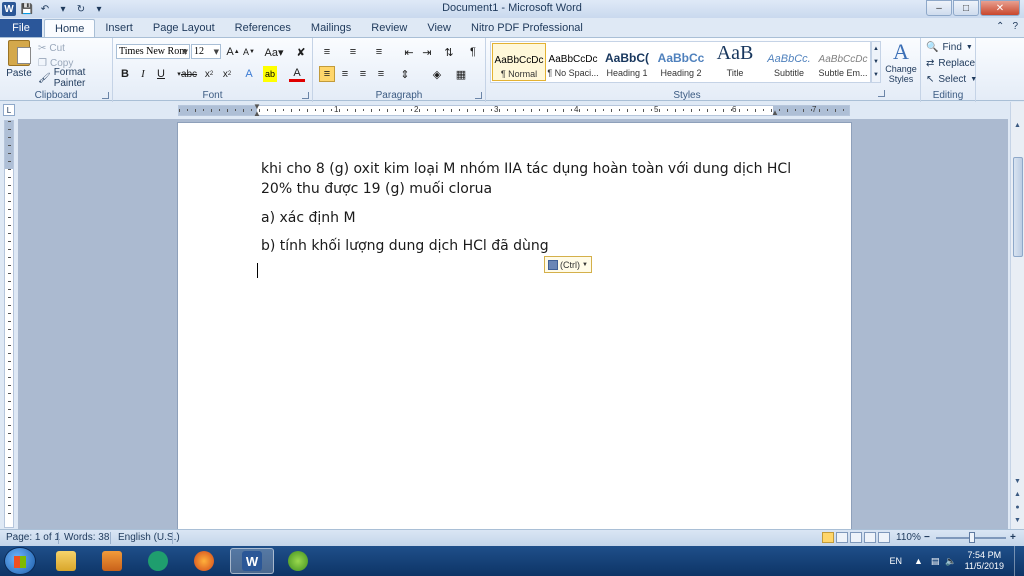 Image resolution: width=1024 pixels, height=576 pixels. What do you see at coordinates (51, 48) in the screenshot?
I see `cut-button: ✂ Cut` at bounding box center [51, 48].